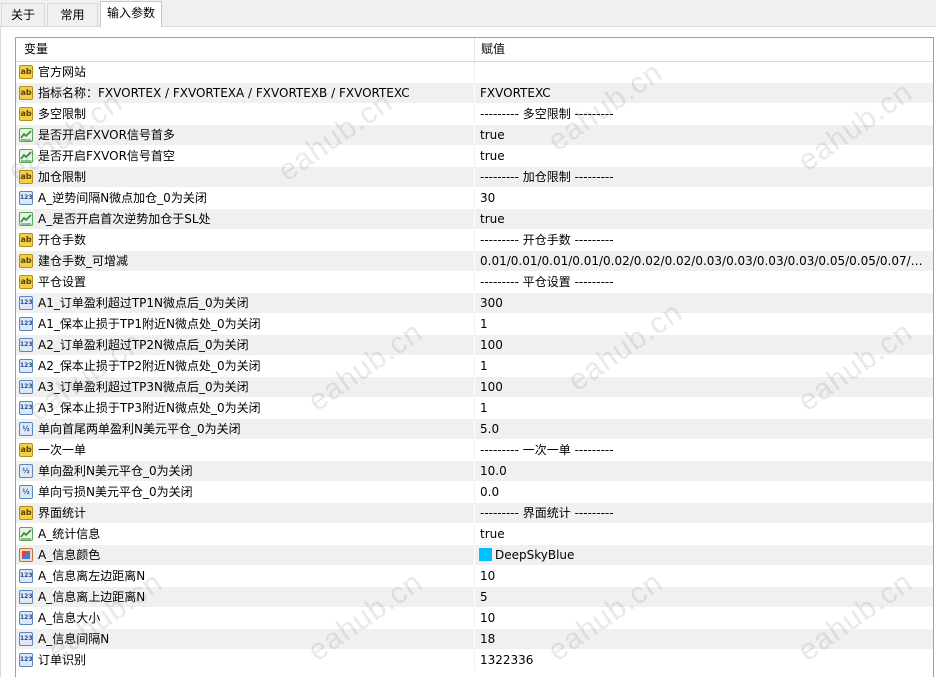 Image resolution: width=936 pixels, height=677 pixels. Describe the element at coordinates (704, 177) in the screenshot. I see `value-cell: --------- 加仓限制 ---------` at that location.